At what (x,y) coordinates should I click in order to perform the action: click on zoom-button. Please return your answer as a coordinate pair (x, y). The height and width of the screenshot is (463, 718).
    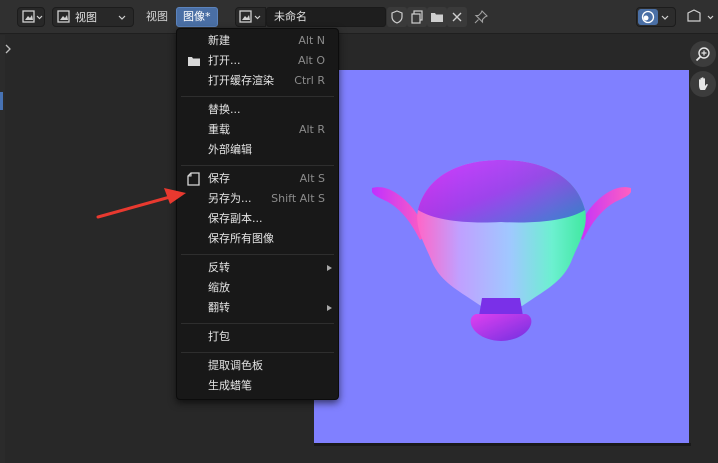
    Looking at the image, I should click on (703, 54).